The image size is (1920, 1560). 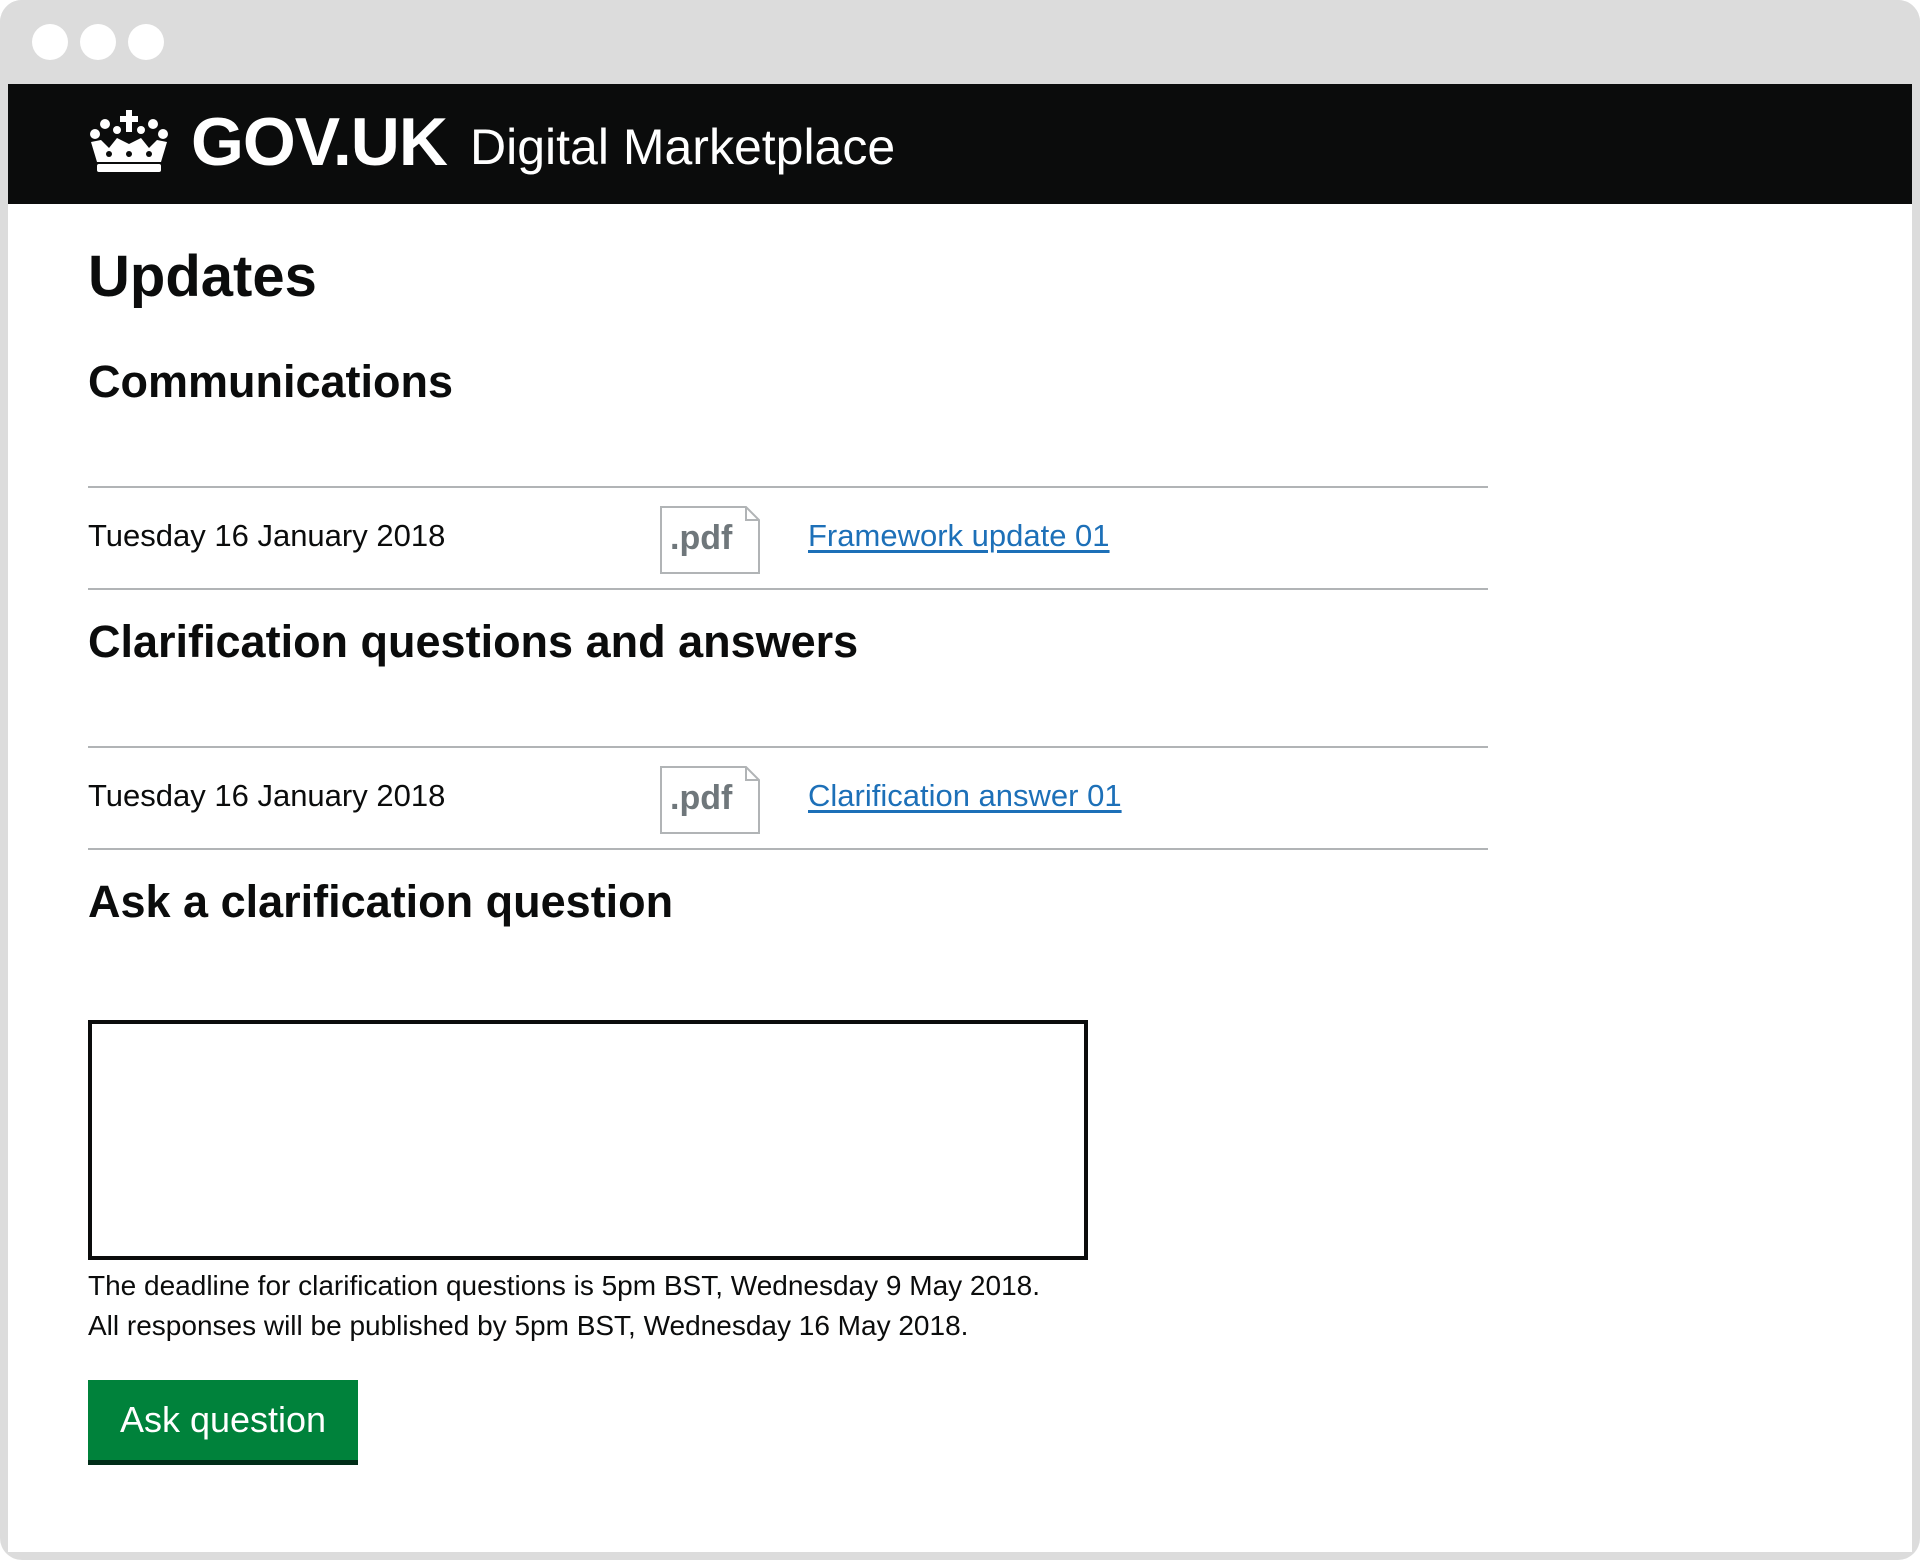 I want to click on clarifications-heading: Clarification questions and answers, so click(x=473, y=641).